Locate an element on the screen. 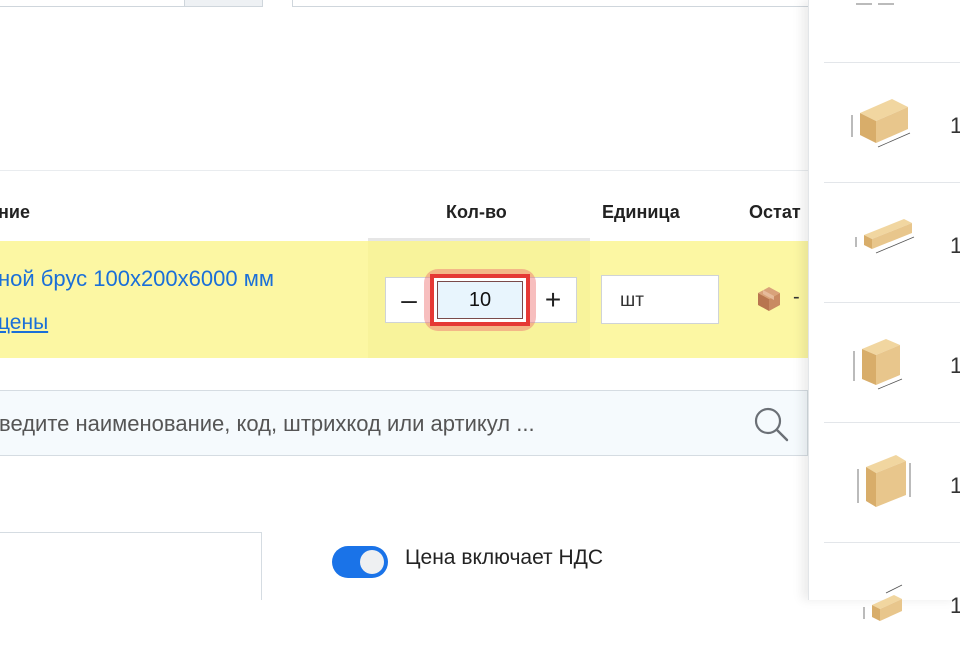  column-header-quantity: Кол-во is located at coordinates (476, 212).